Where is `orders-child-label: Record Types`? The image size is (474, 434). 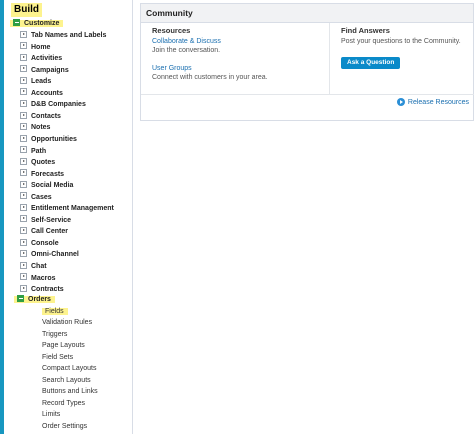
orders-child-label: Record Types is located at coordinates (64, 403).